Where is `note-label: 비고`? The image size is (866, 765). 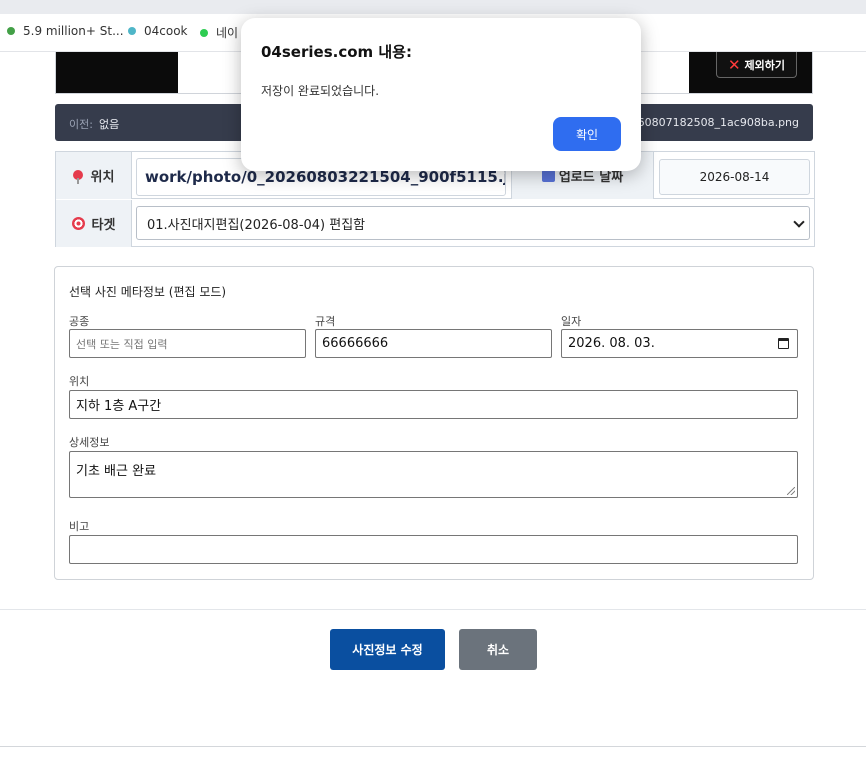
note-label: 비고 is located at coordinates (79, 526).